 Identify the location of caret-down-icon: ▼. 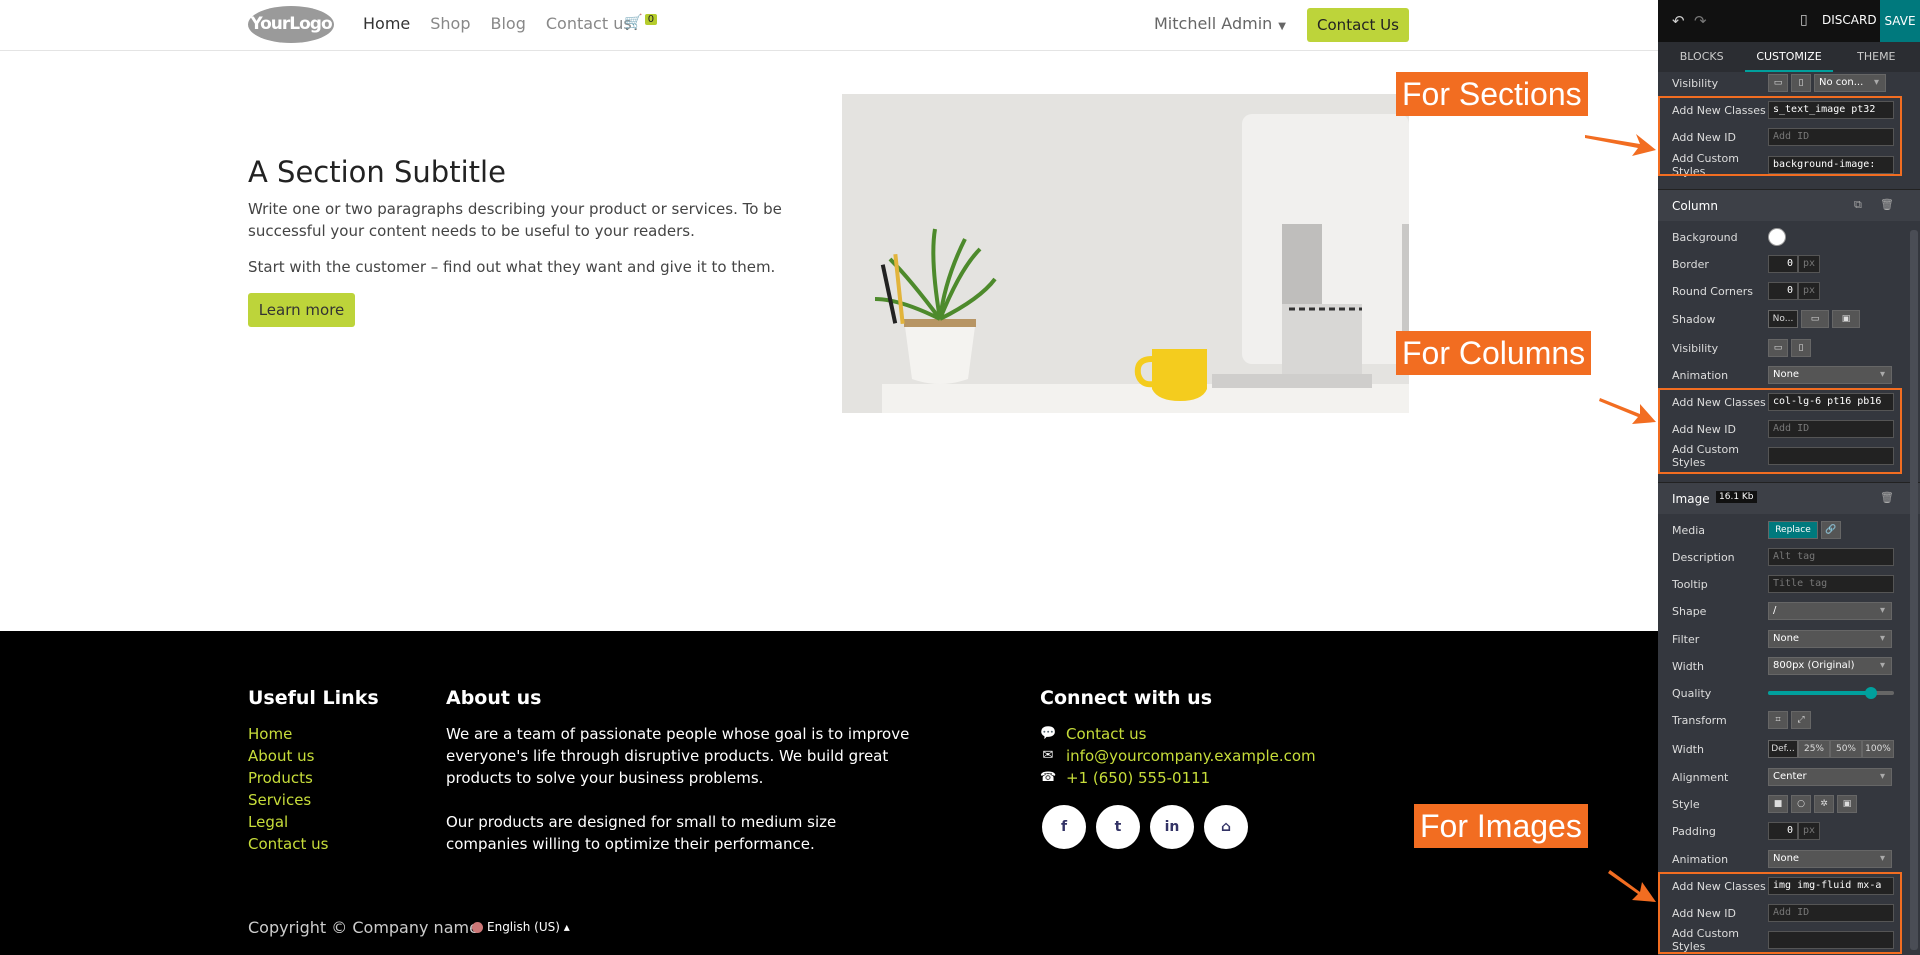
(1282, 26).